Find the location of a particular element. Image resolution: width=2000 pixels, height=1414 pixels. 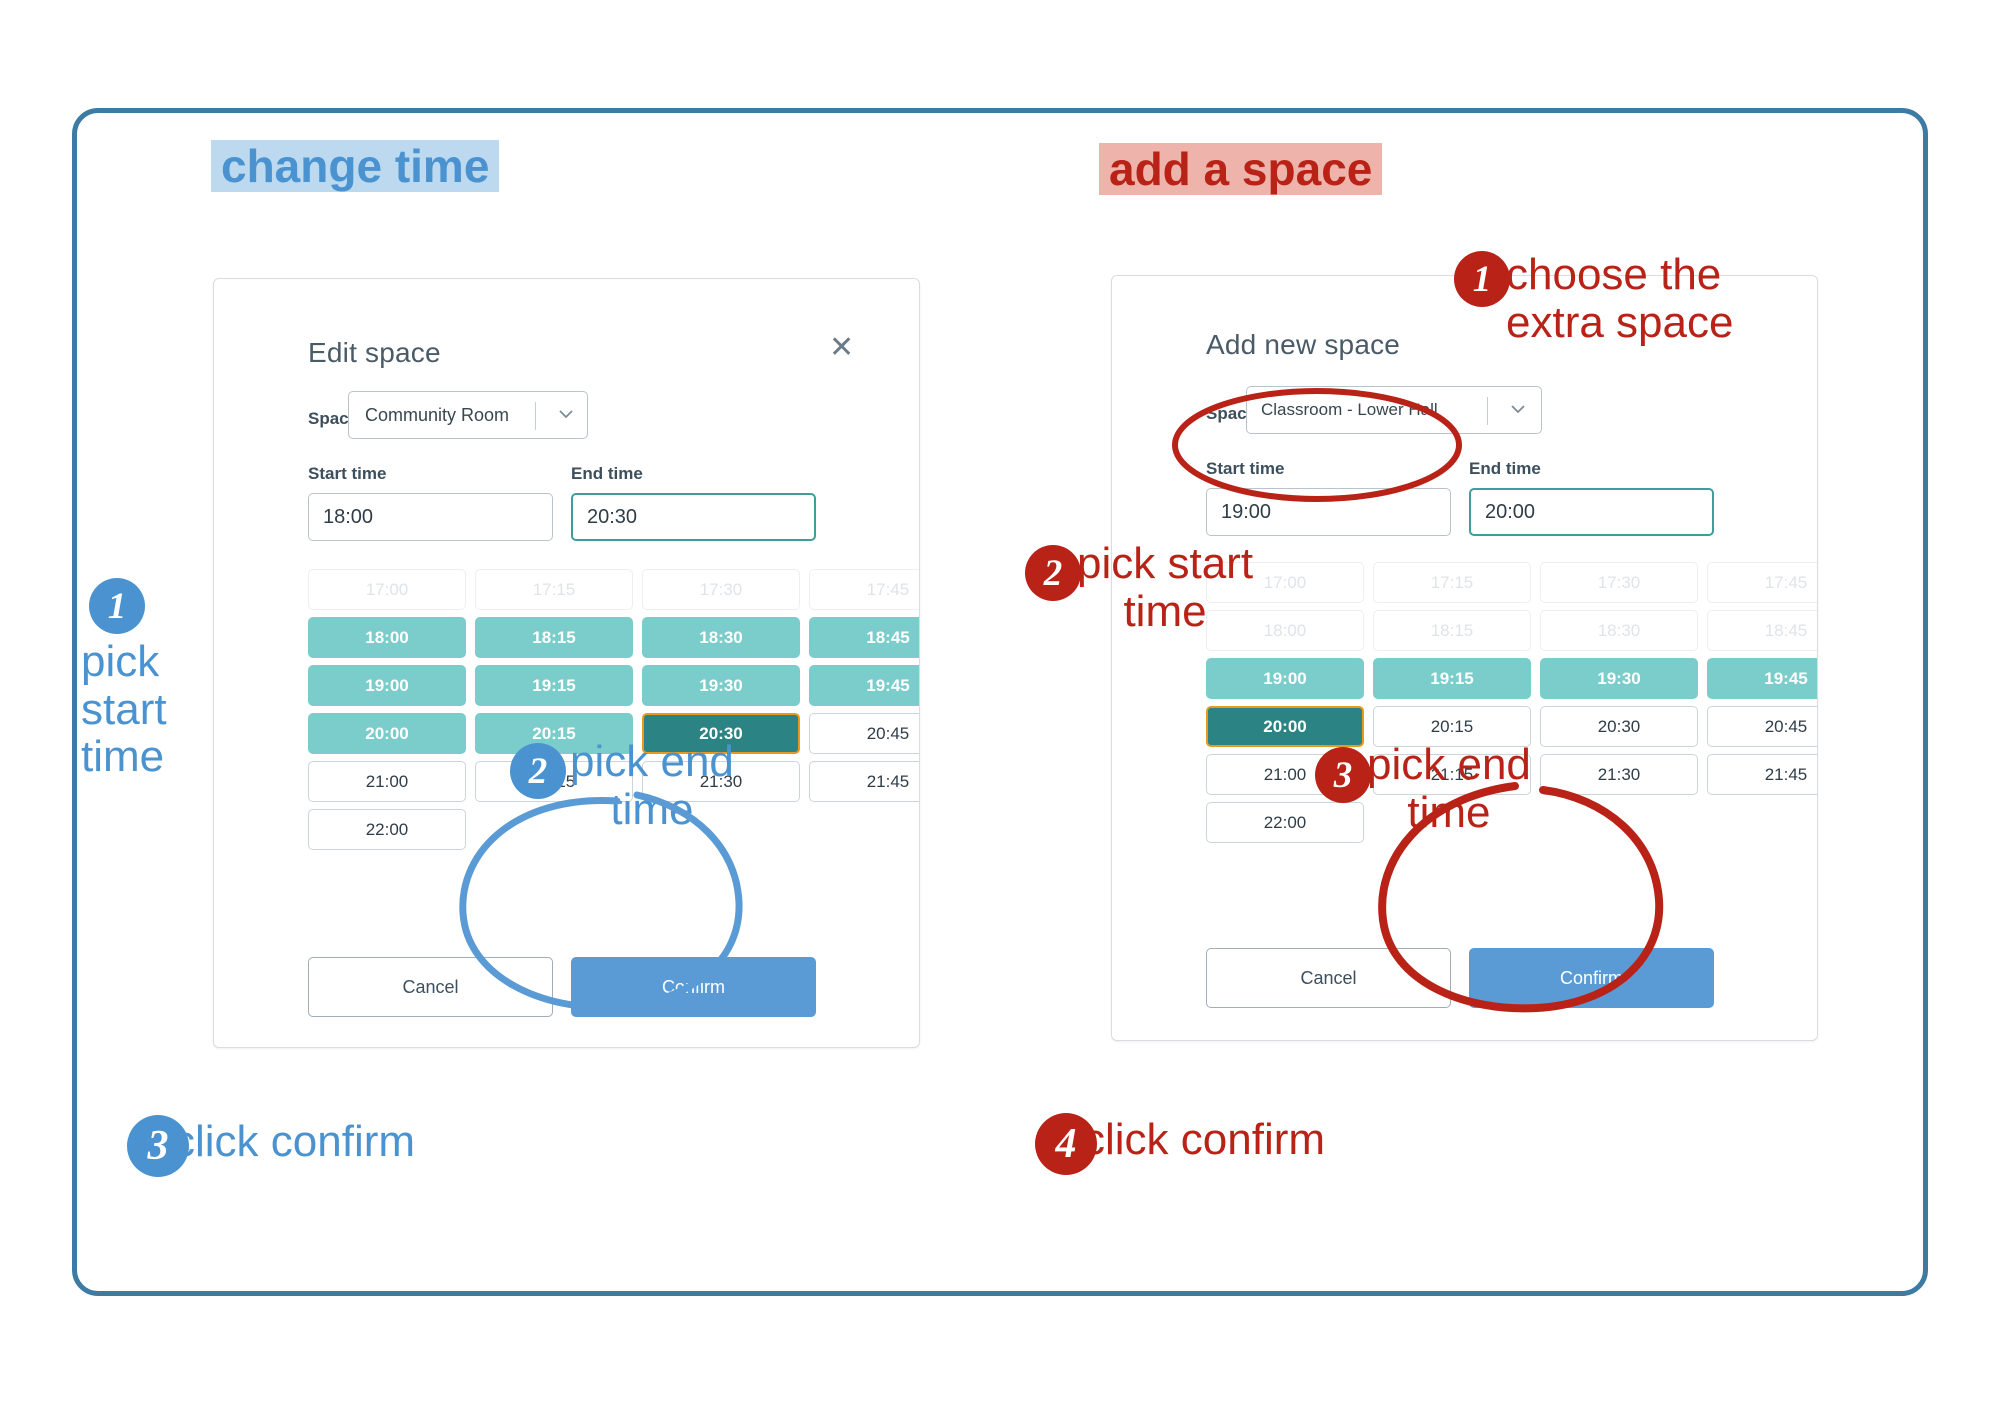

space-select-value: Classroom - Lower Hall is located at coordinates (1349, 409).